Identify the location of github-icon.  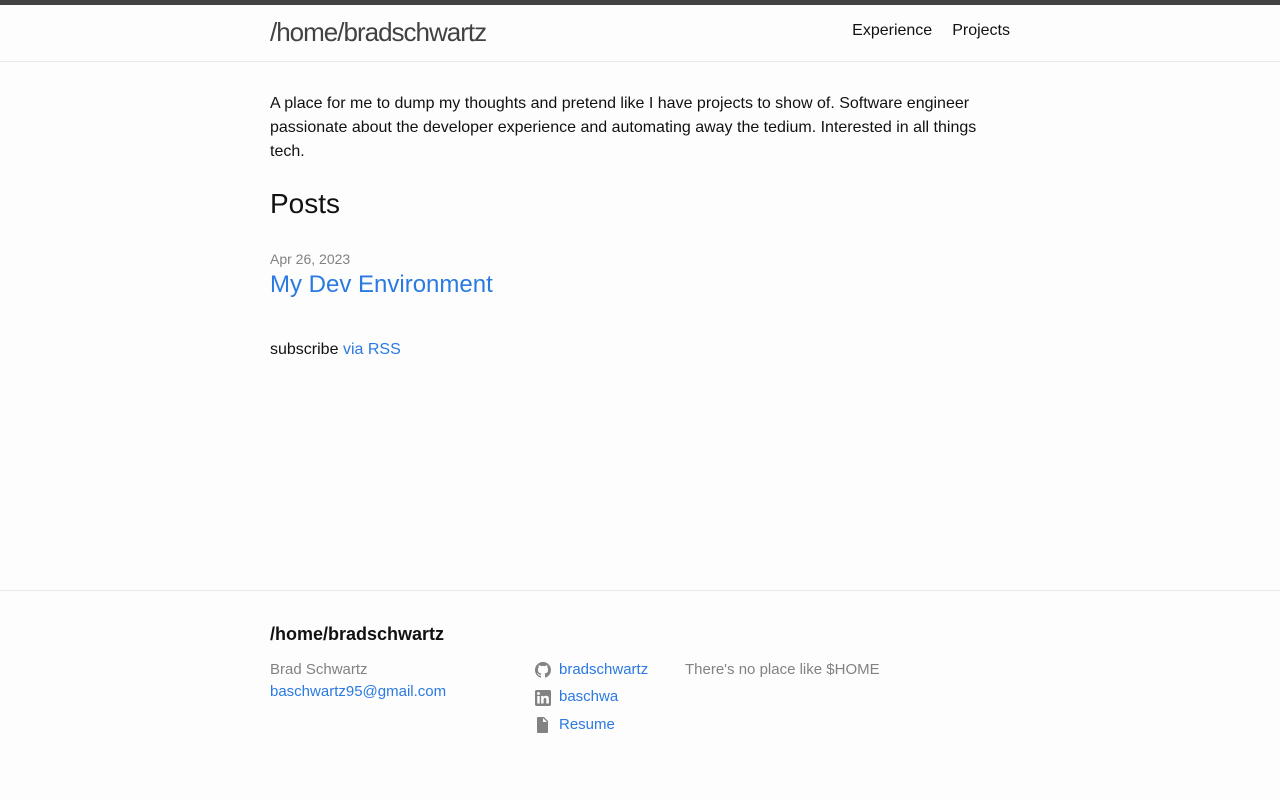
(542, 670).